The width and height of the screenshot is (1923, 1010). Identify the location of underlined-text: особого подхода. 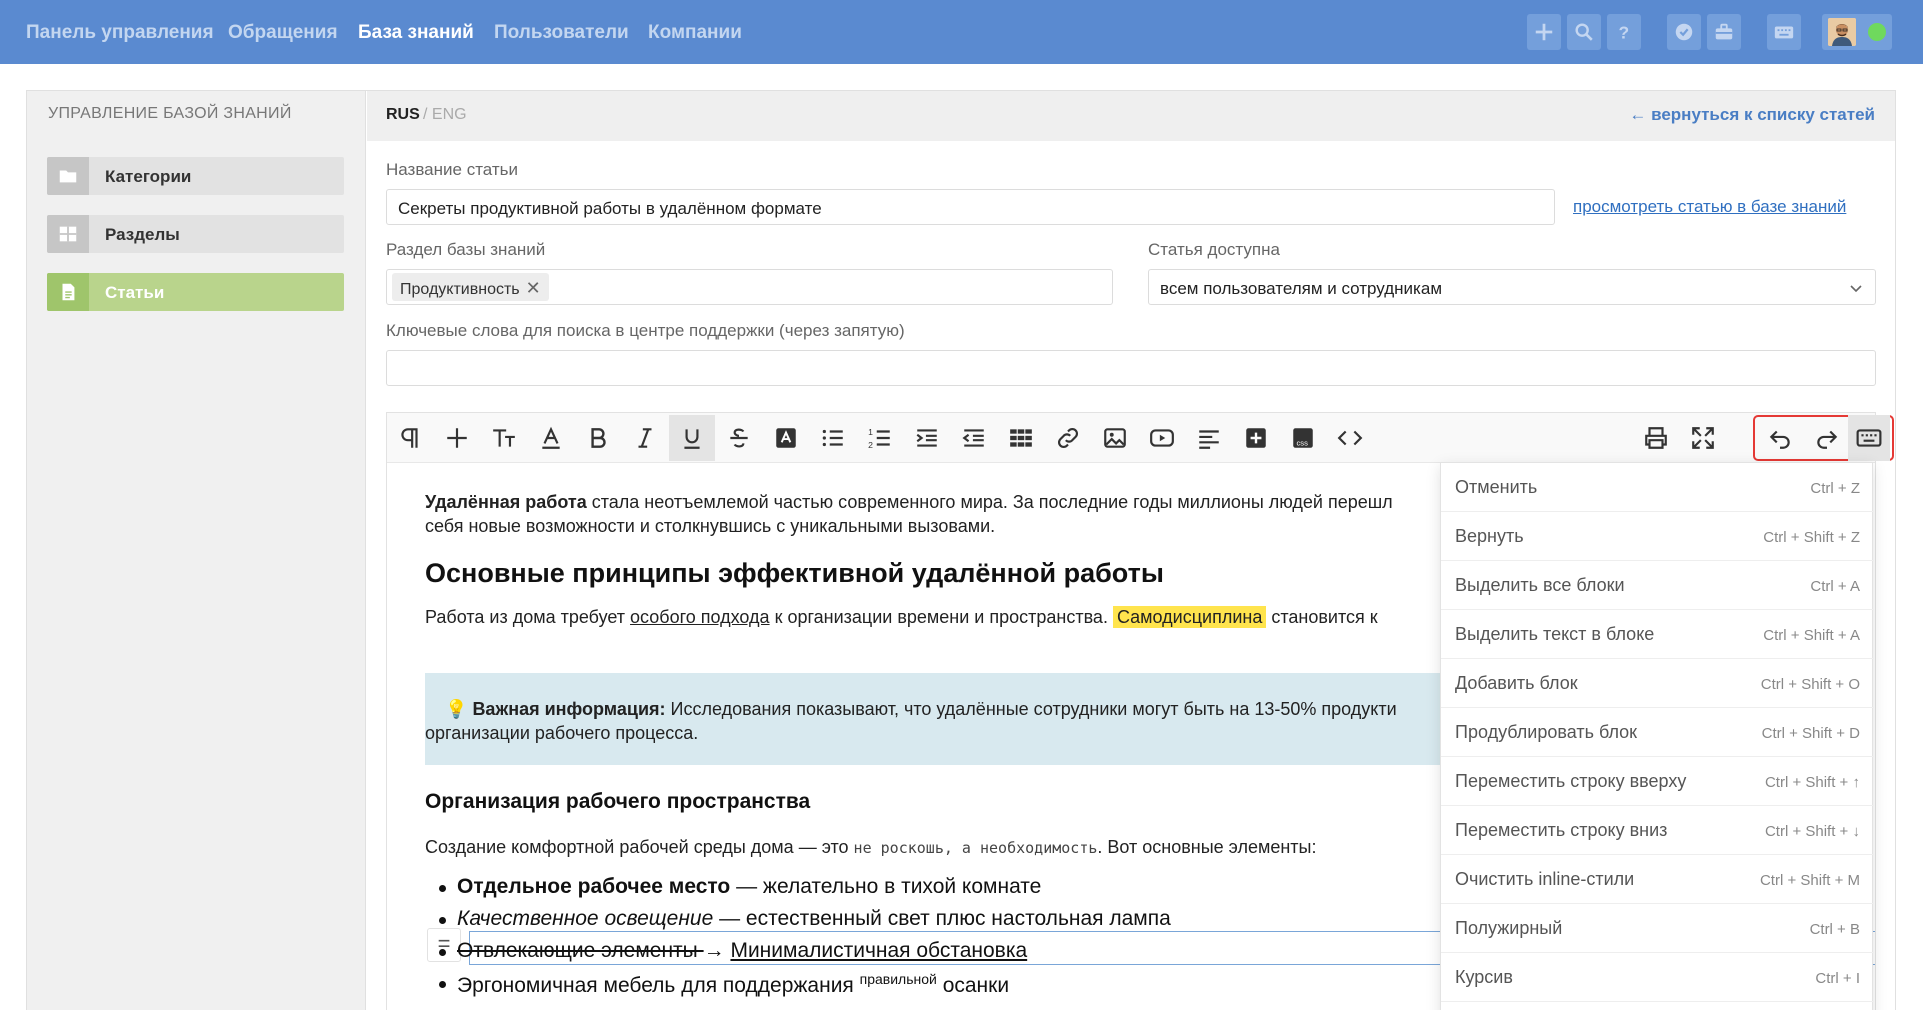
(700, 617).